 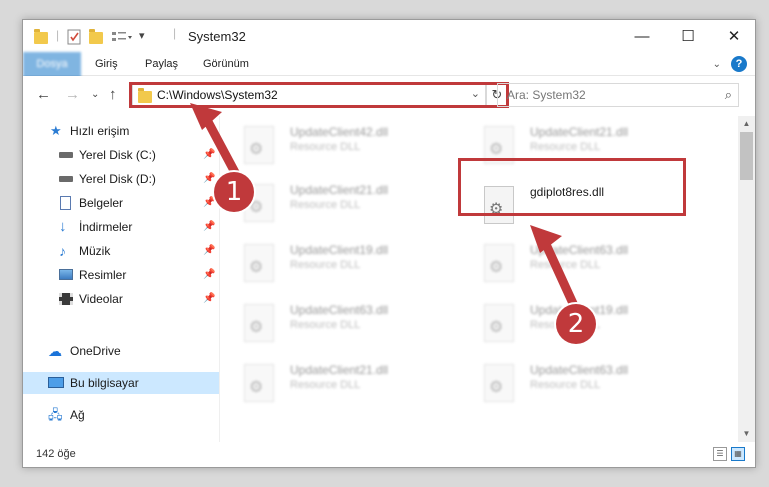 What do you see at coordinates (546, 95) in the screenshot?
I see `search-placeholder: Ara: System32` at bounding box center [546, 95].